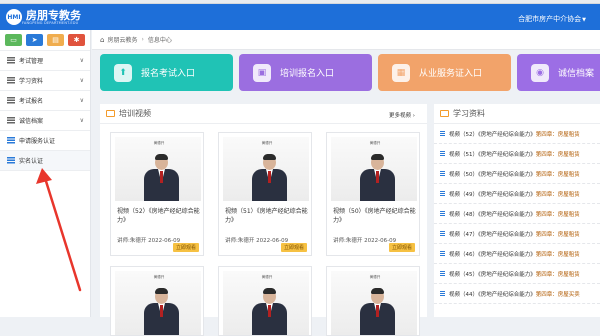  I want to click on item-title: 视频（44）《房地产经纪综合能力》, so click(492, 294).